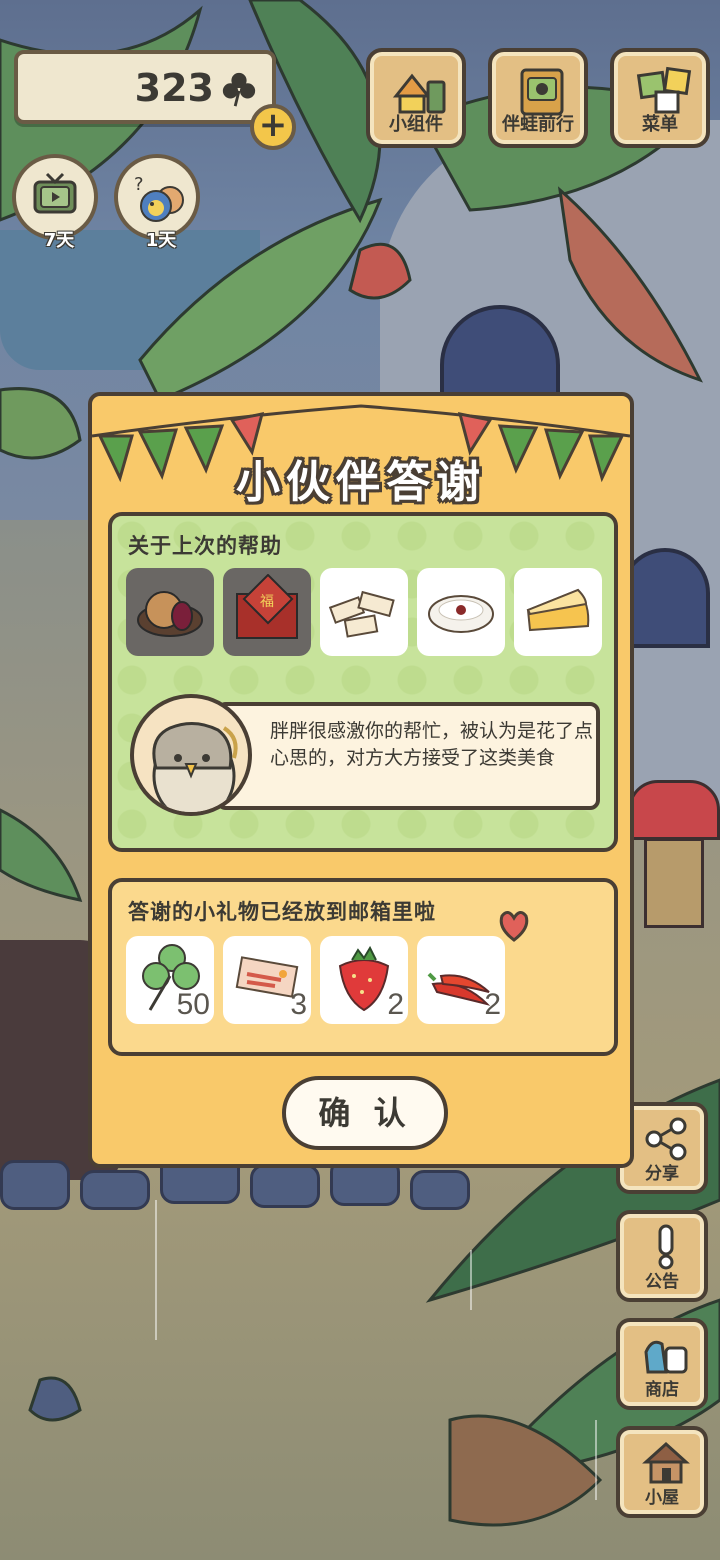 This screenshot has height=1560, width=720. I want to click on notice-label: 公告, so click(662, 1282).